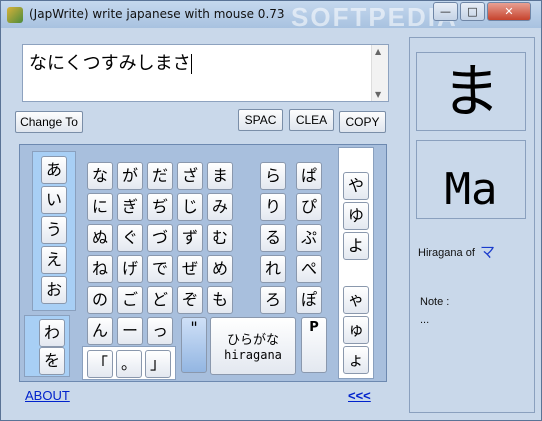  What do you see at coordinates (194, 345) in the screenshot?
I see `key-dakuten: "` at bounding box center [194, 345].